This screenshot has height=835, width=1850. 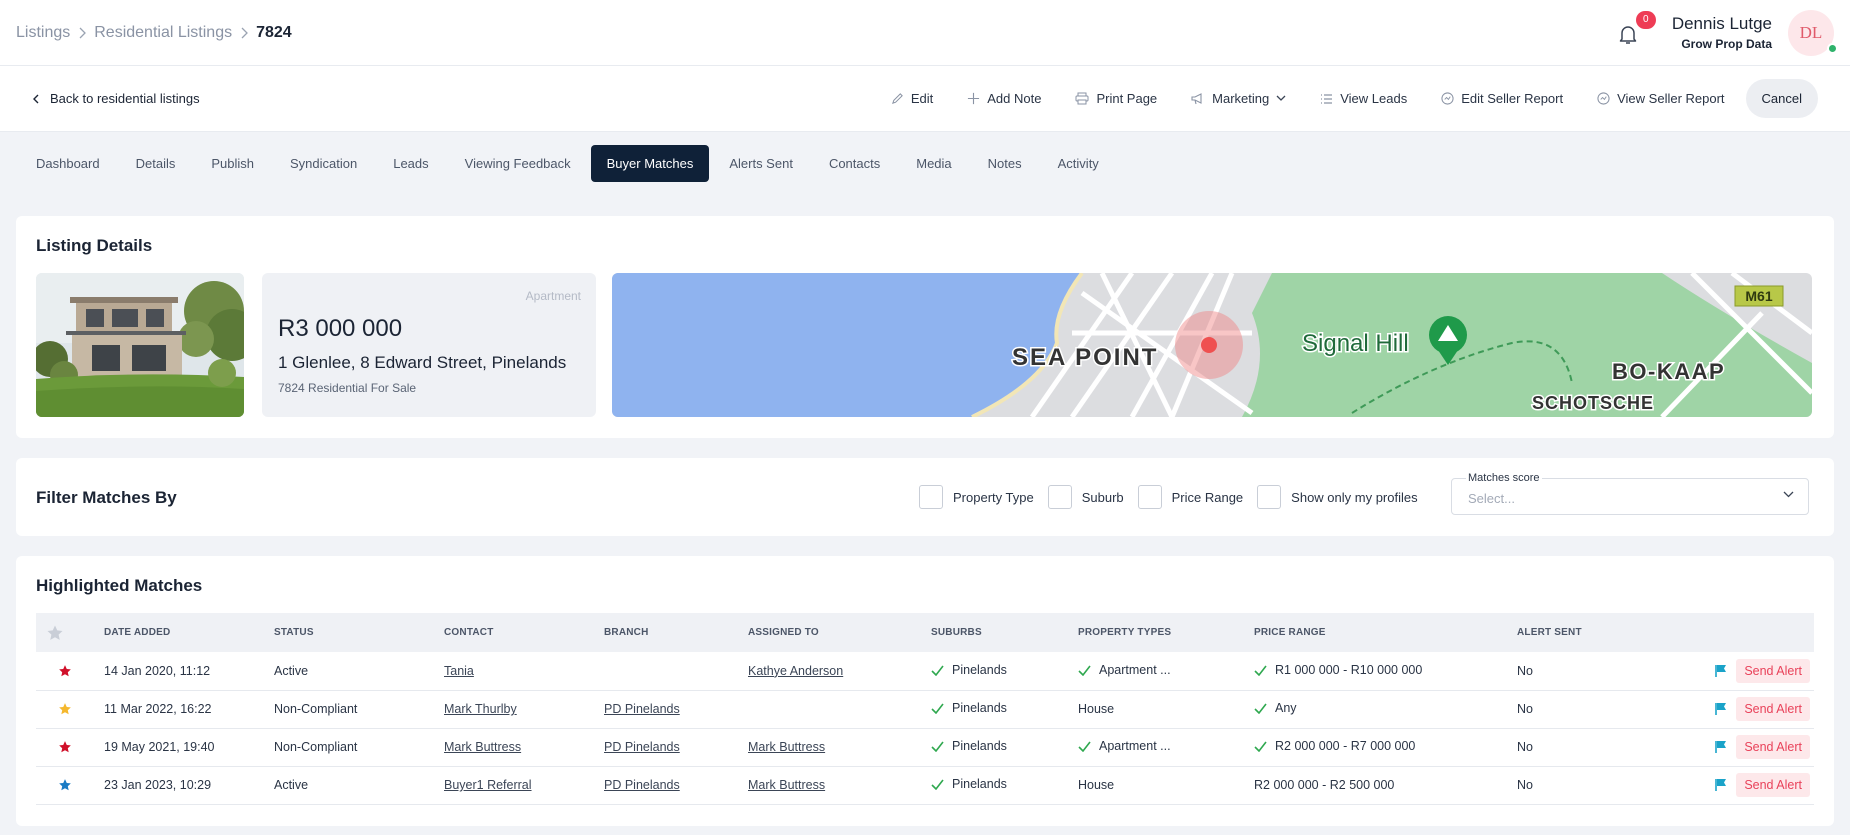 I want to click on view-seller-report-button: View Seller Report, so click(x=1660, y=98).